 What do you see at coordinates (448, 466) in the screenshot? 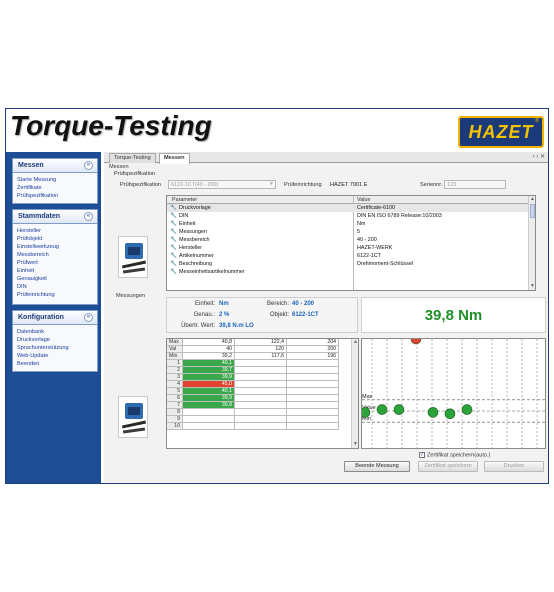
I see `save-certificate-button: Zertifikat speichern` at bounding box center [448, 466].